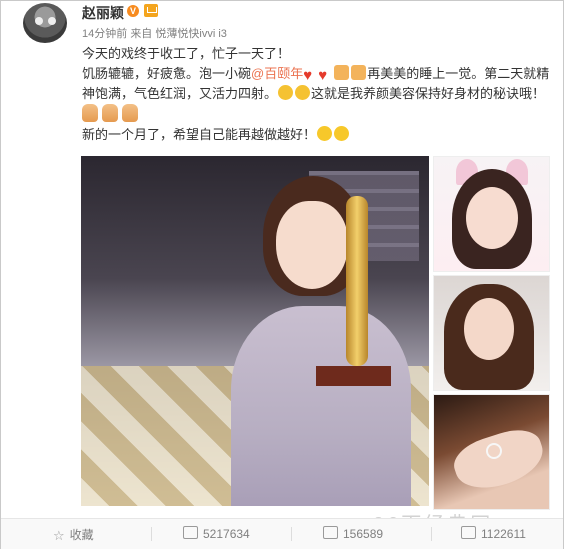  What do you see at coordinates (154, 33) in the screenshot?
I see `post-meta: 14分钟前 来自 悦薄悦快ivvi i3` at bounding box center [154, 33].